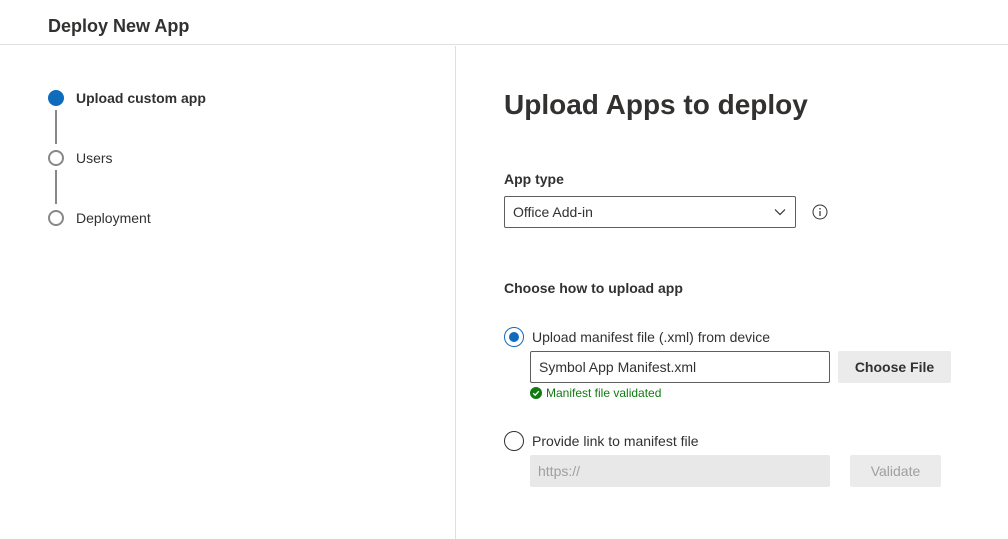 The height and width of the screenshot is (539, 1008). What do you see at coordinates (536, 393) in the screenshot?
I see `checkmark-circle-icon` at bounding box center [536, 393].